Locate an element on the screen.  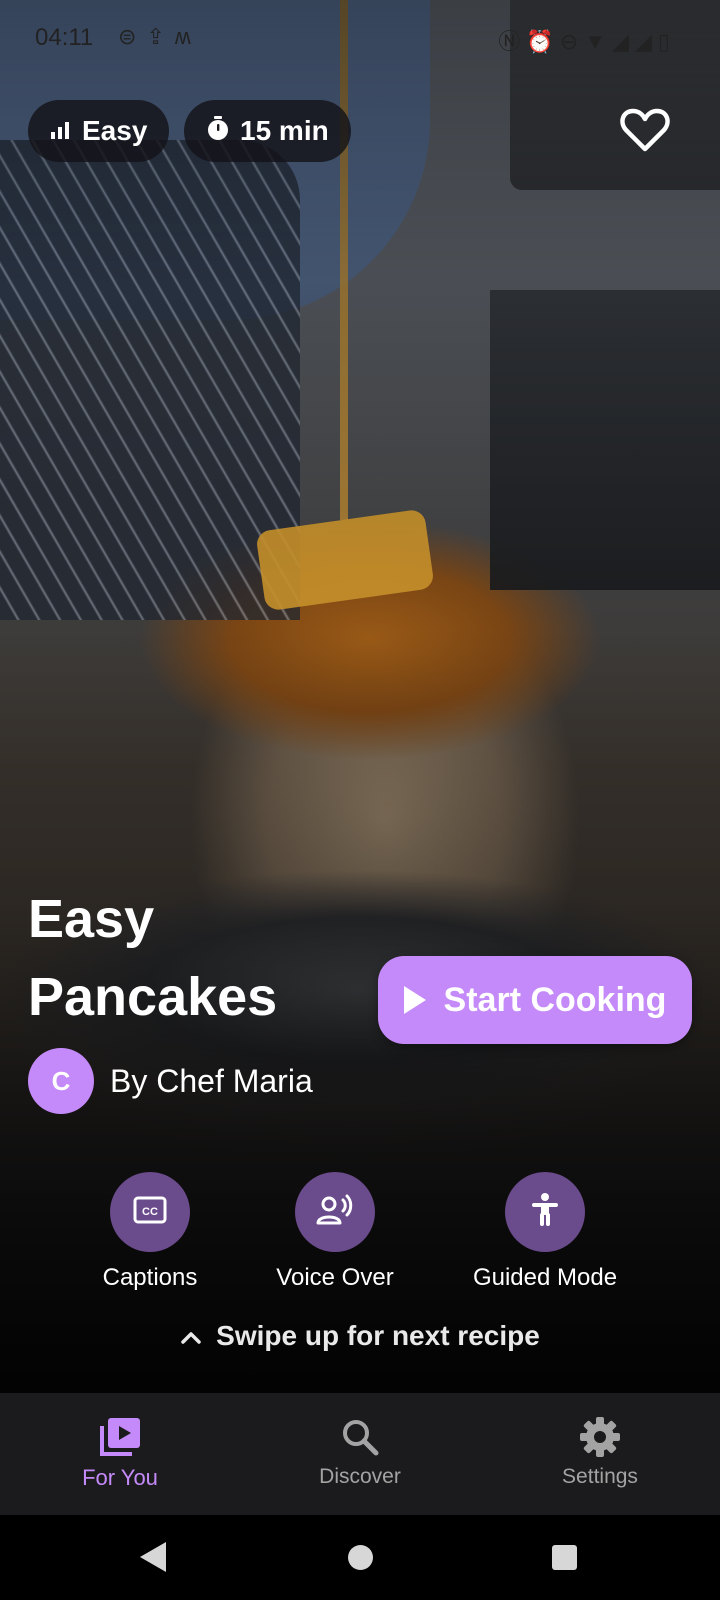
alarm-icon: ⏰ is located at coordinates (543, 41).